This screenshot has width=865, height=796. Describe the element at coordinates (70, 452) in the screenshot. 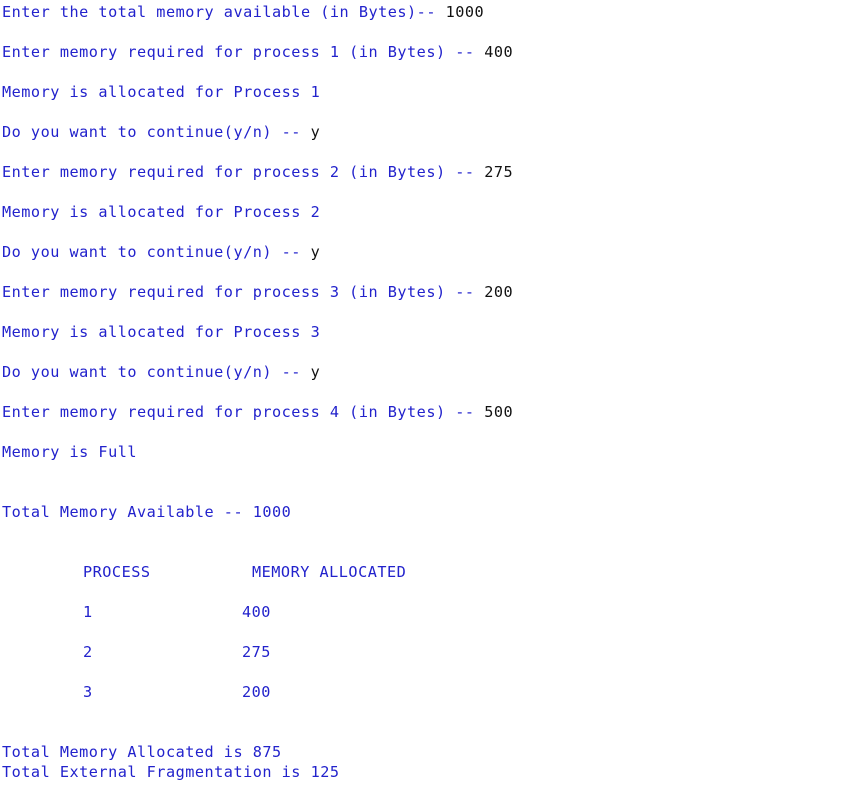

I see `memory-full-msg: Memory is Full` at that location.